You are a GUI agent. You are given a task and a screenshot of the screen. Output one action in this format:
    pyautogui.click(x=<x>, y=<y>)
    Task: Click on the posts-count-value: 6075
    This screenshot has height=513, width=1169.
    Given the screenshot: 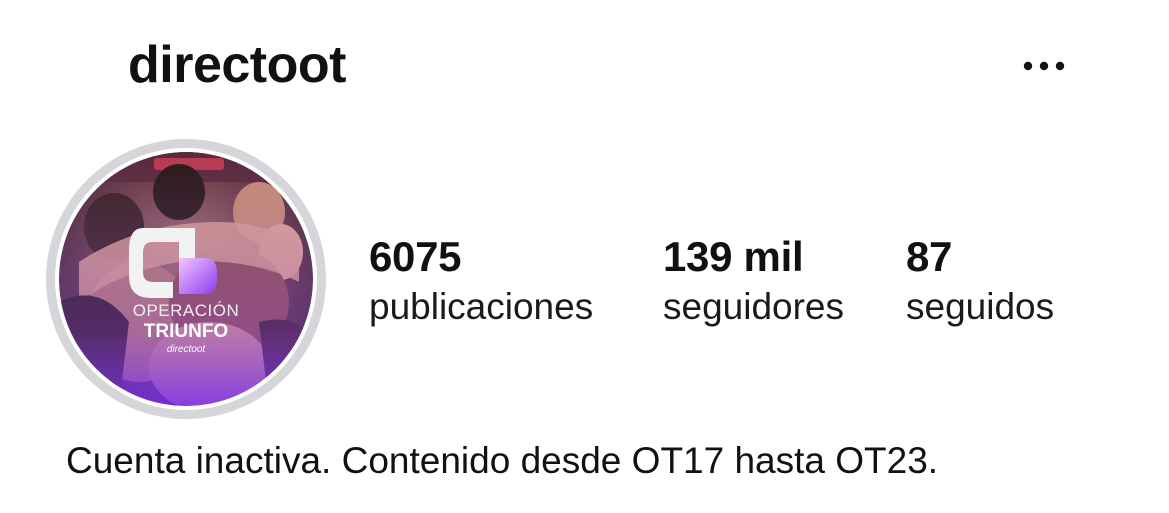 What is the action you would take?
    pyautogui.click(x=415, y=256)
    